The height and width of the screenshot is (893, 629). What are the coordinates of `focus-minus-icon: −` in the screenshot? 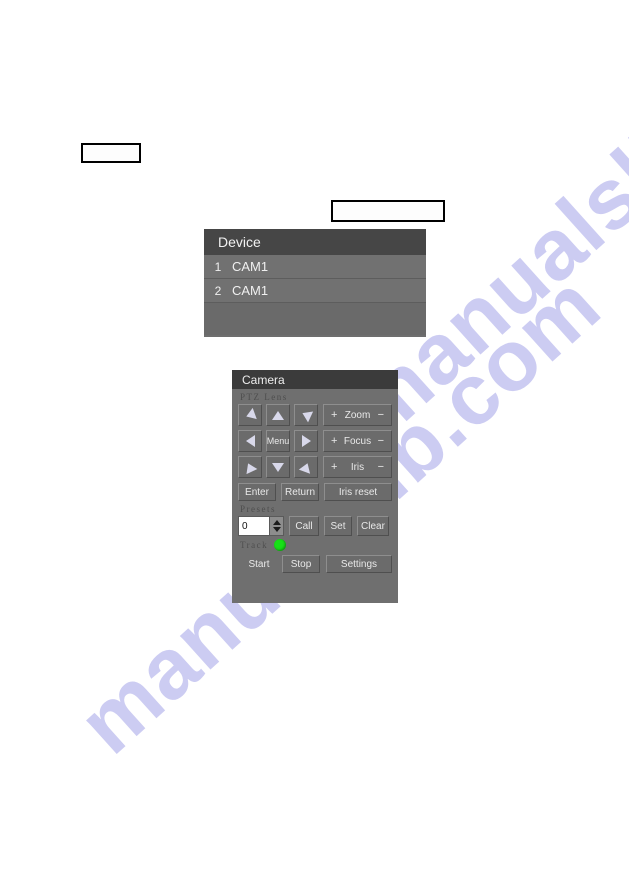 It's located at (381, 441).